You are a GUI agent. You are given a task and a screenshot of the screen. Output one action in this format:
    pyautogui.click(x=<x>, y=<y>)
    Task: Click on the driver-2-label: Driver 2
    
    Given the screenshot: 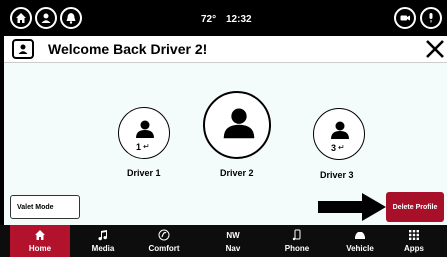 What is the action you would take?
    pyautogui.click(x=237, y=173)
    